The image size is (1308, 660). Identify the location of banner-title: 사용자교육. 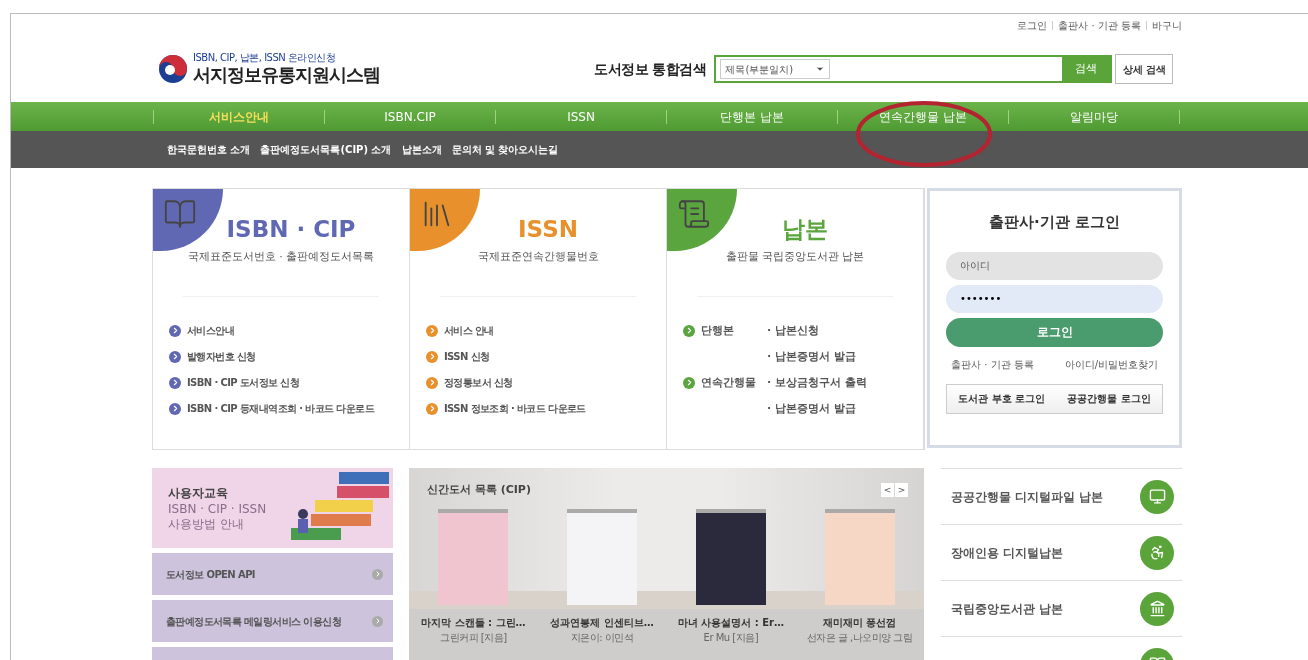
(198, 493).